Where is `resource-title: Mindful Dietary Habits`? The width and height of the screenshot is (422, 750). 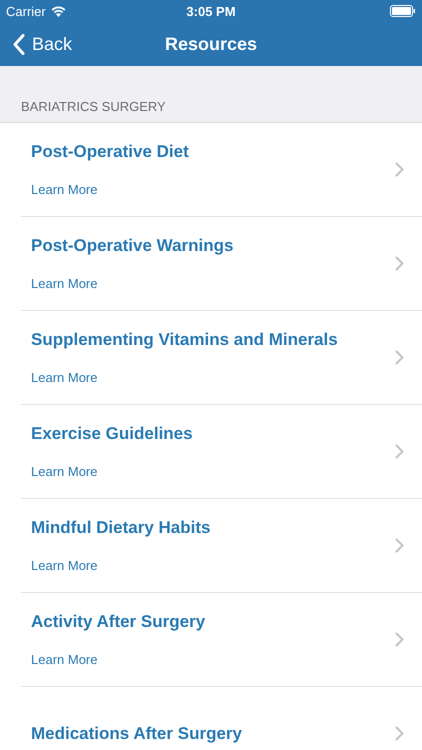
resource-title: Mindful Dietary Habits is located at coordinates (121, 528).